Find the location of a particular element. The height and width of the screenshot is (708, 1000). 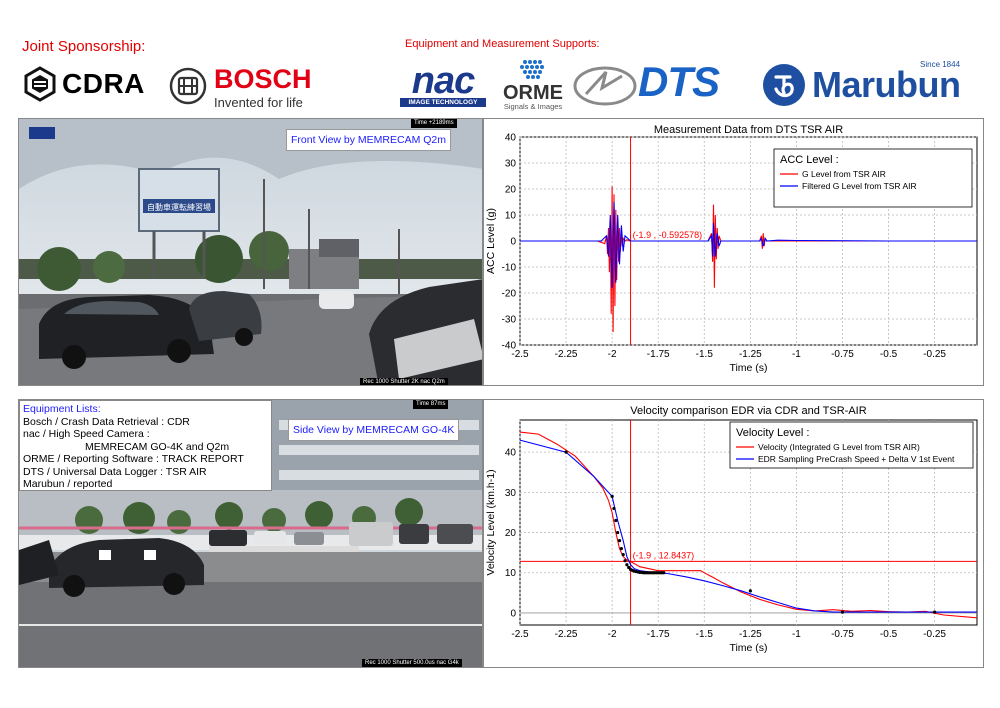

side-time-readout: Time 87ms is located at coordinates (431, 404).